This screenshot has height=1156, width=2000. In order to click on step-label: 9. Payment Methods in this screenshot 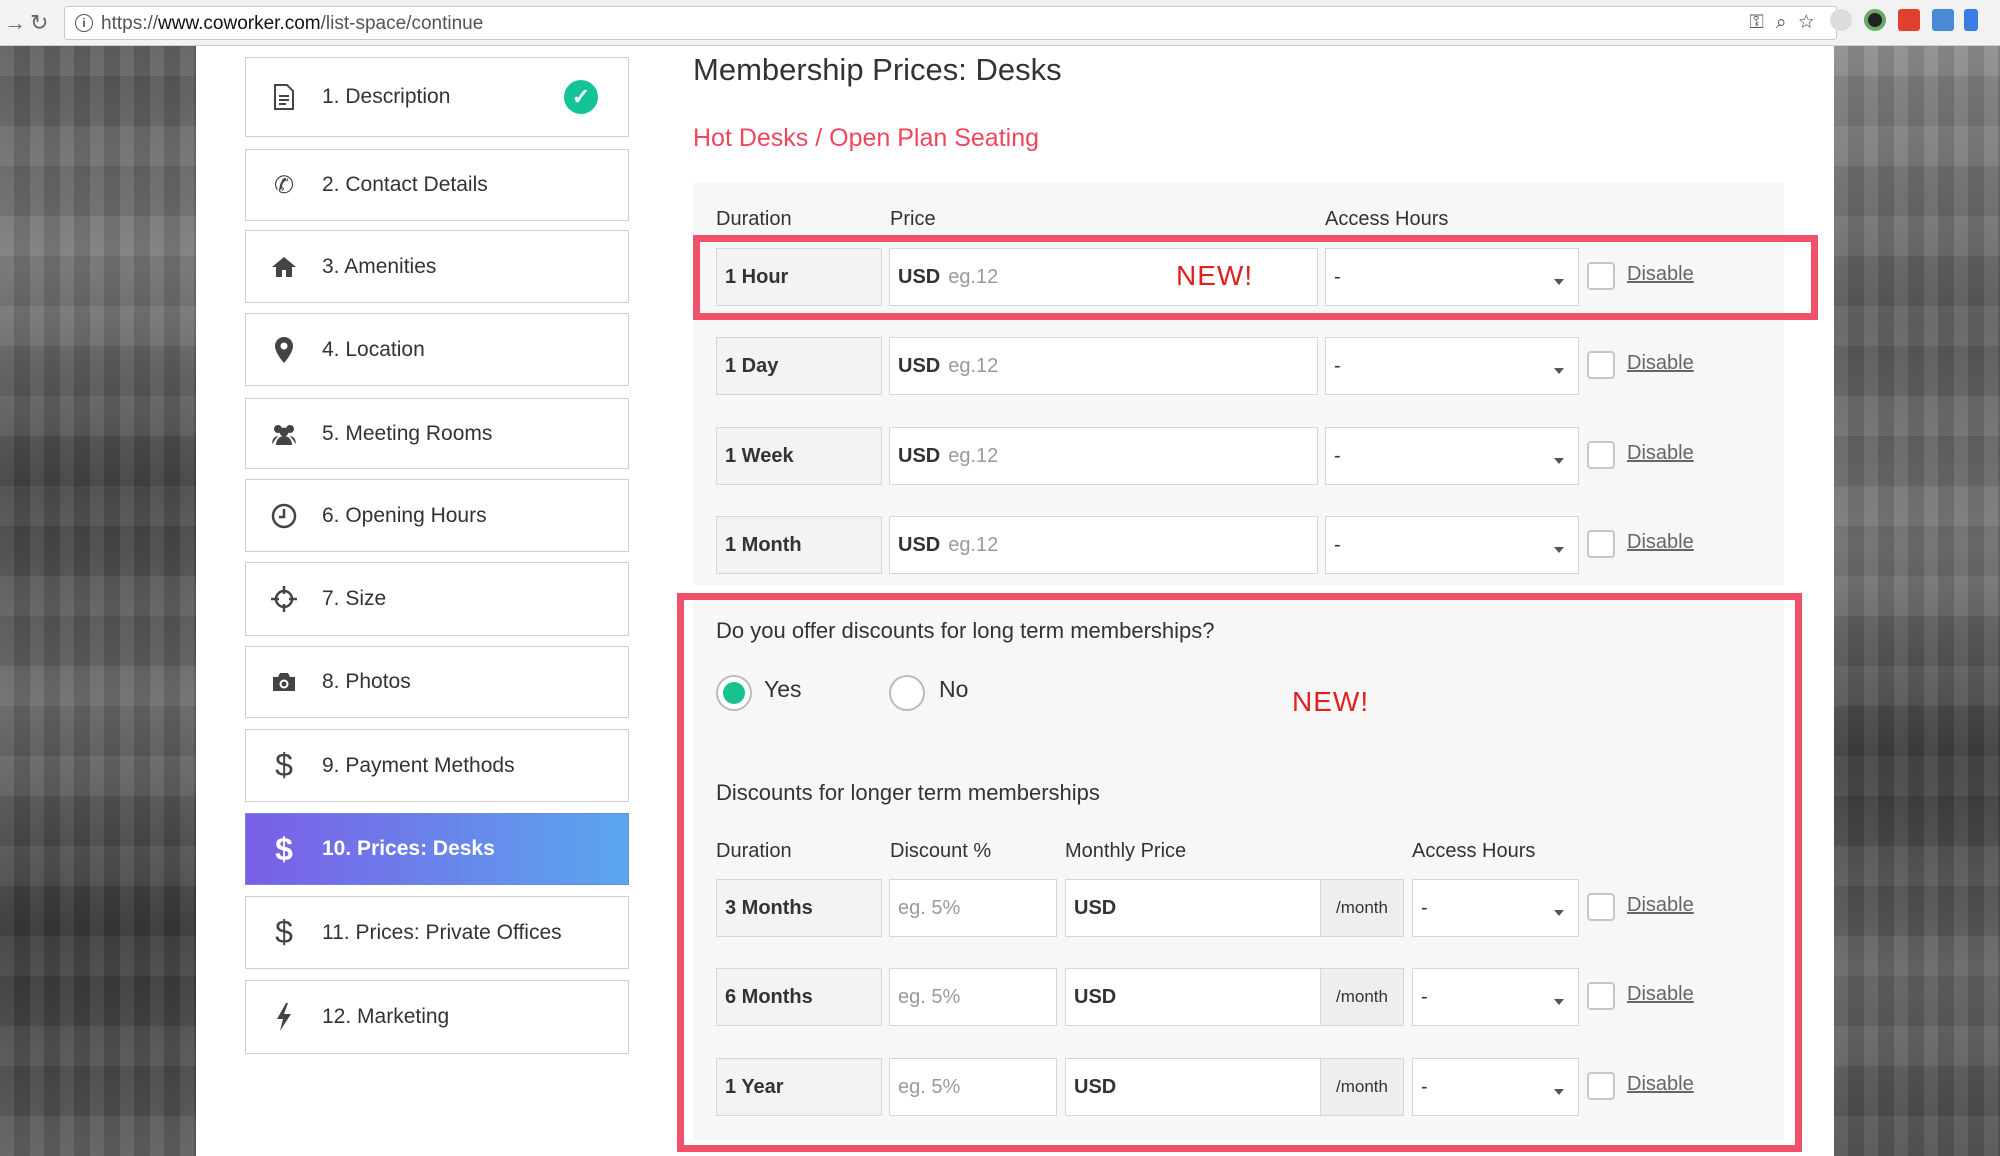, I will do `click(418, 765)`.